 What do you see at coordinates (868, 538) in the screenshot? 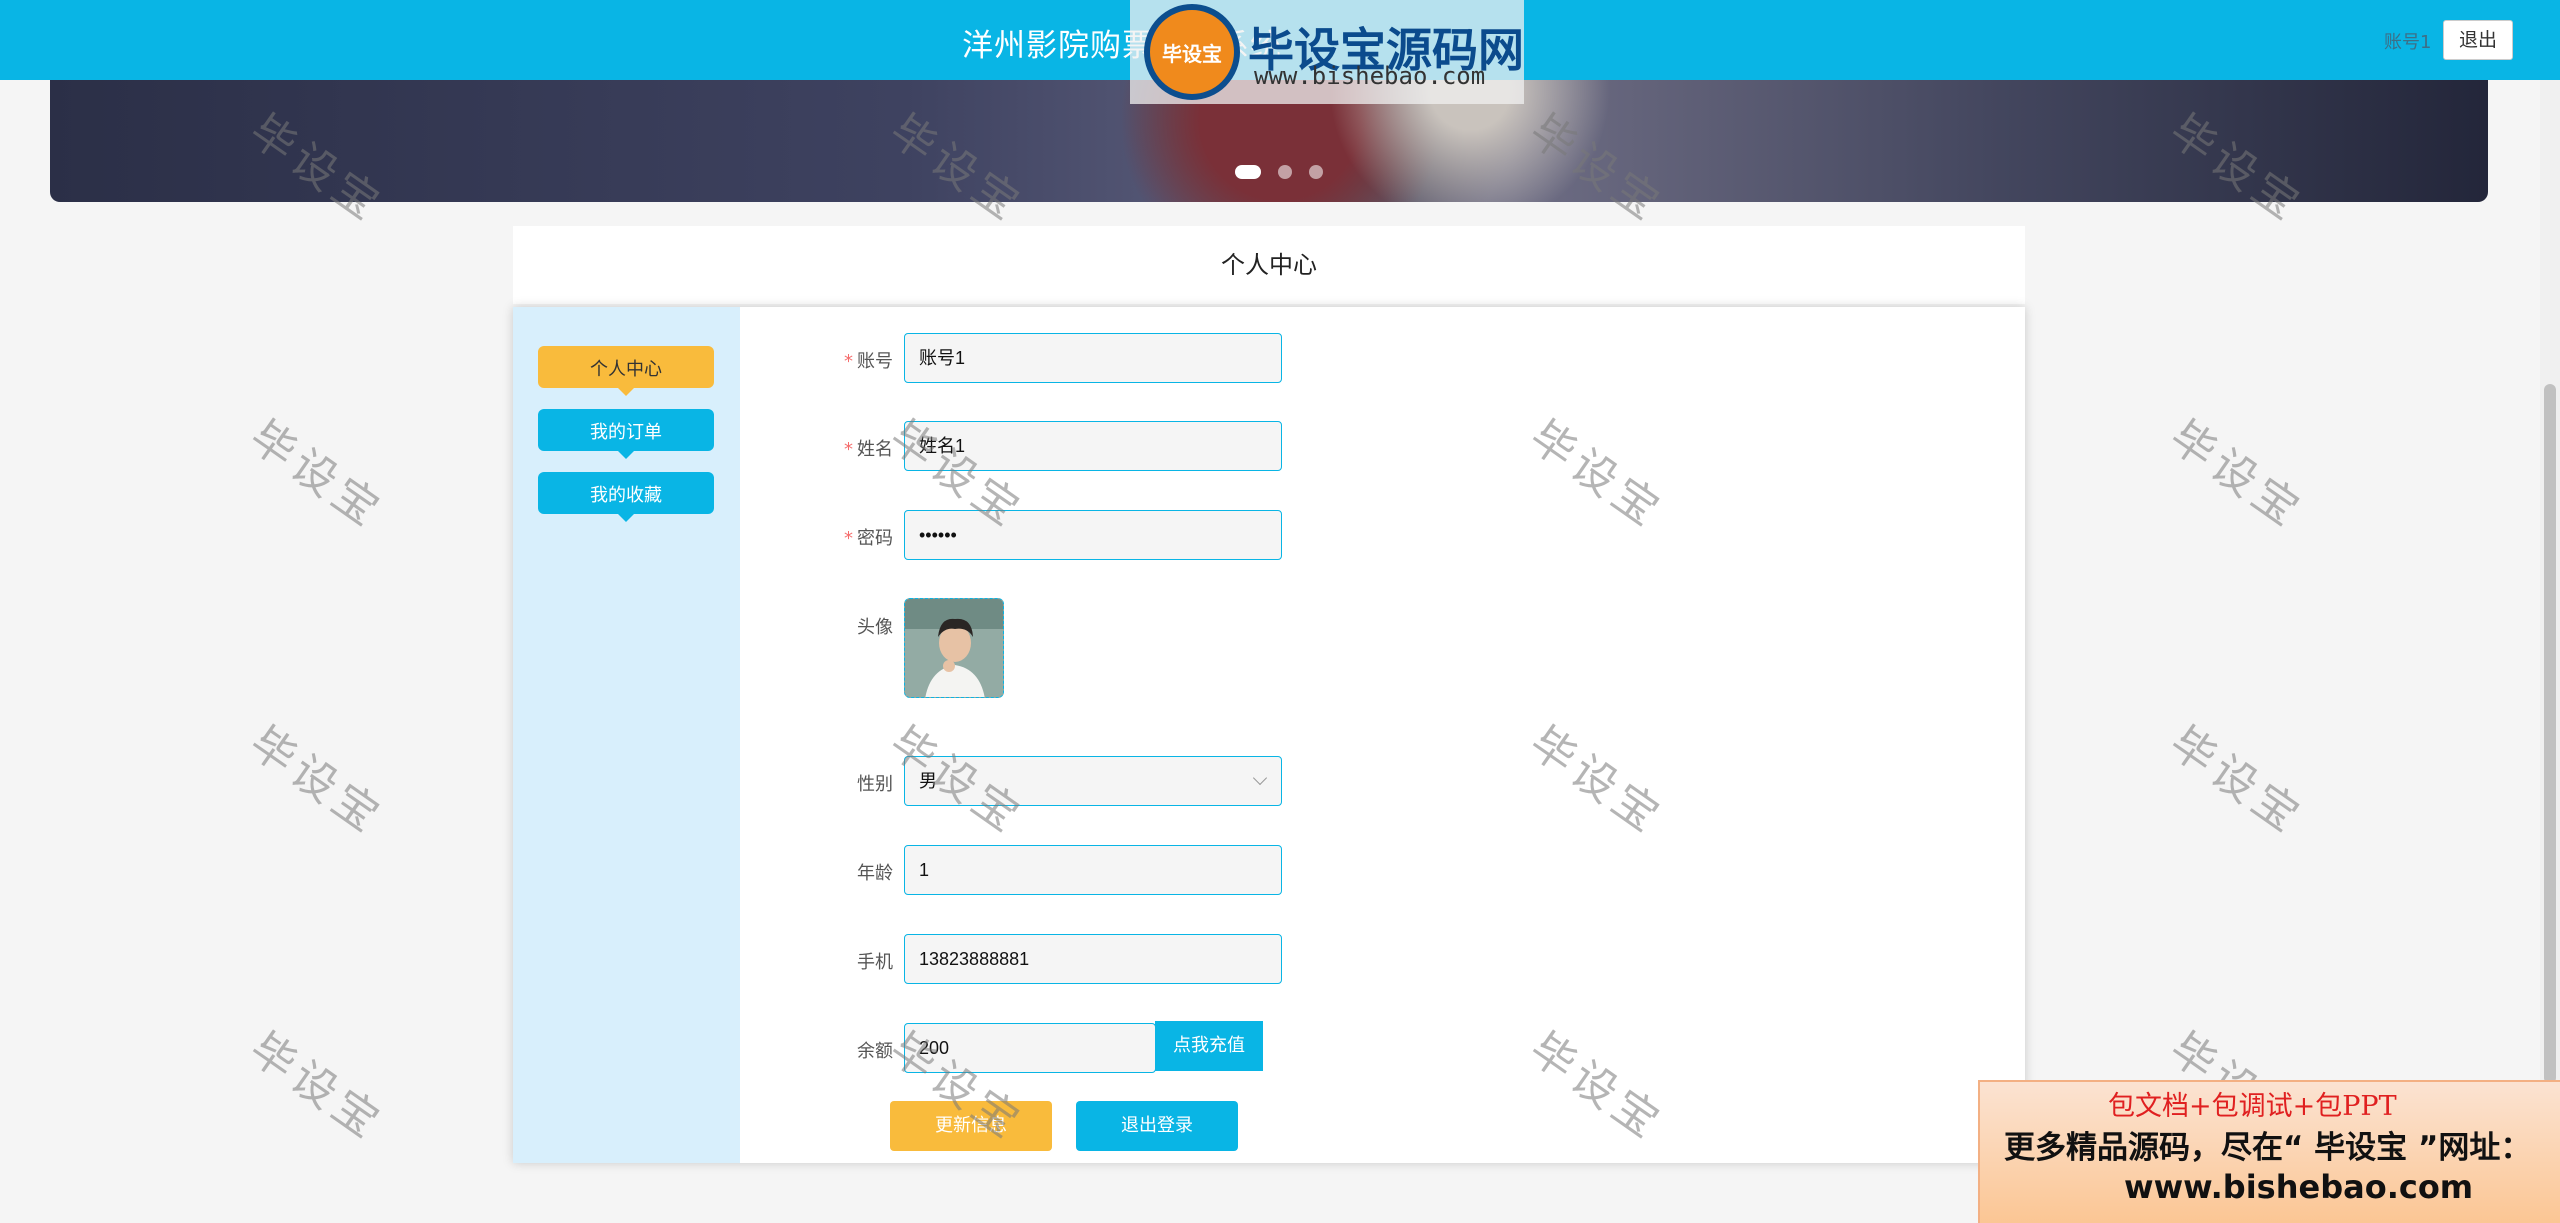
I see `password-label: * 密码` at bounding box center [868, 538].